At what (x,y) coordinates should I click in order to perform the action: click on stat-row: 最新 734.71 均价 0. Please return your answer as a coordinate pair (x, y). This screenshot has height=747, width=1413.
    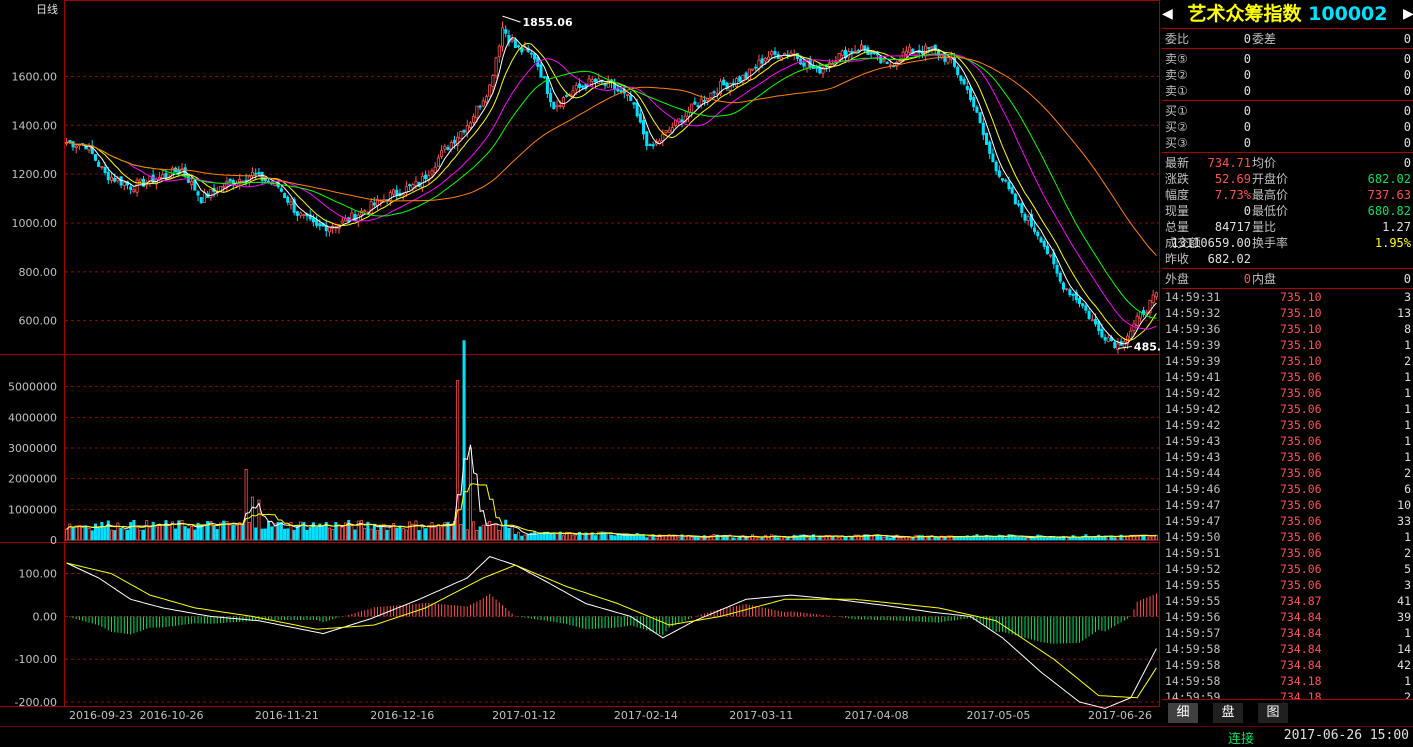
    Looking at the image, I should click on (1287, 163).